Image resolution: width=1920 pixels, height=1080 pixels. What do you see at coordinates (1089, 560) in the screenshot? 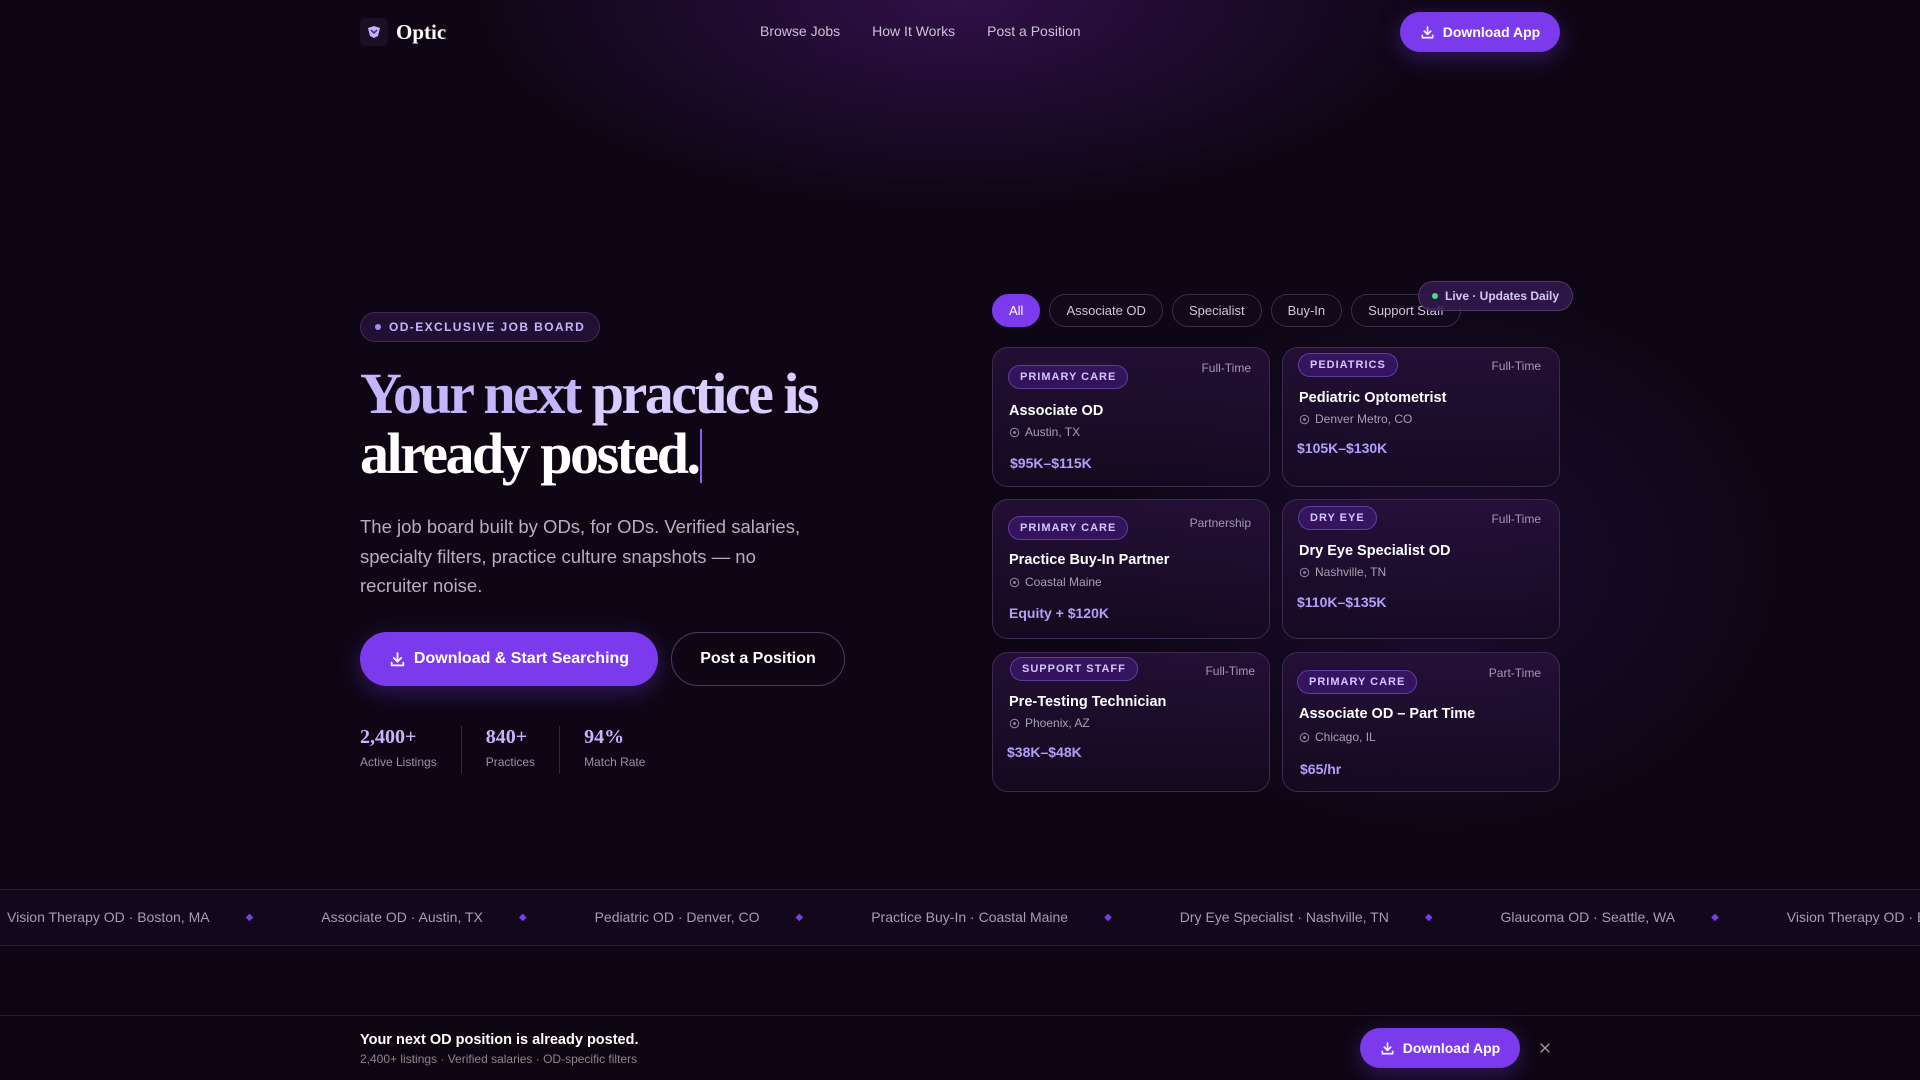
I see `job-card-title: Practice Buy-In Partner` at bounding box center [1089, 560].